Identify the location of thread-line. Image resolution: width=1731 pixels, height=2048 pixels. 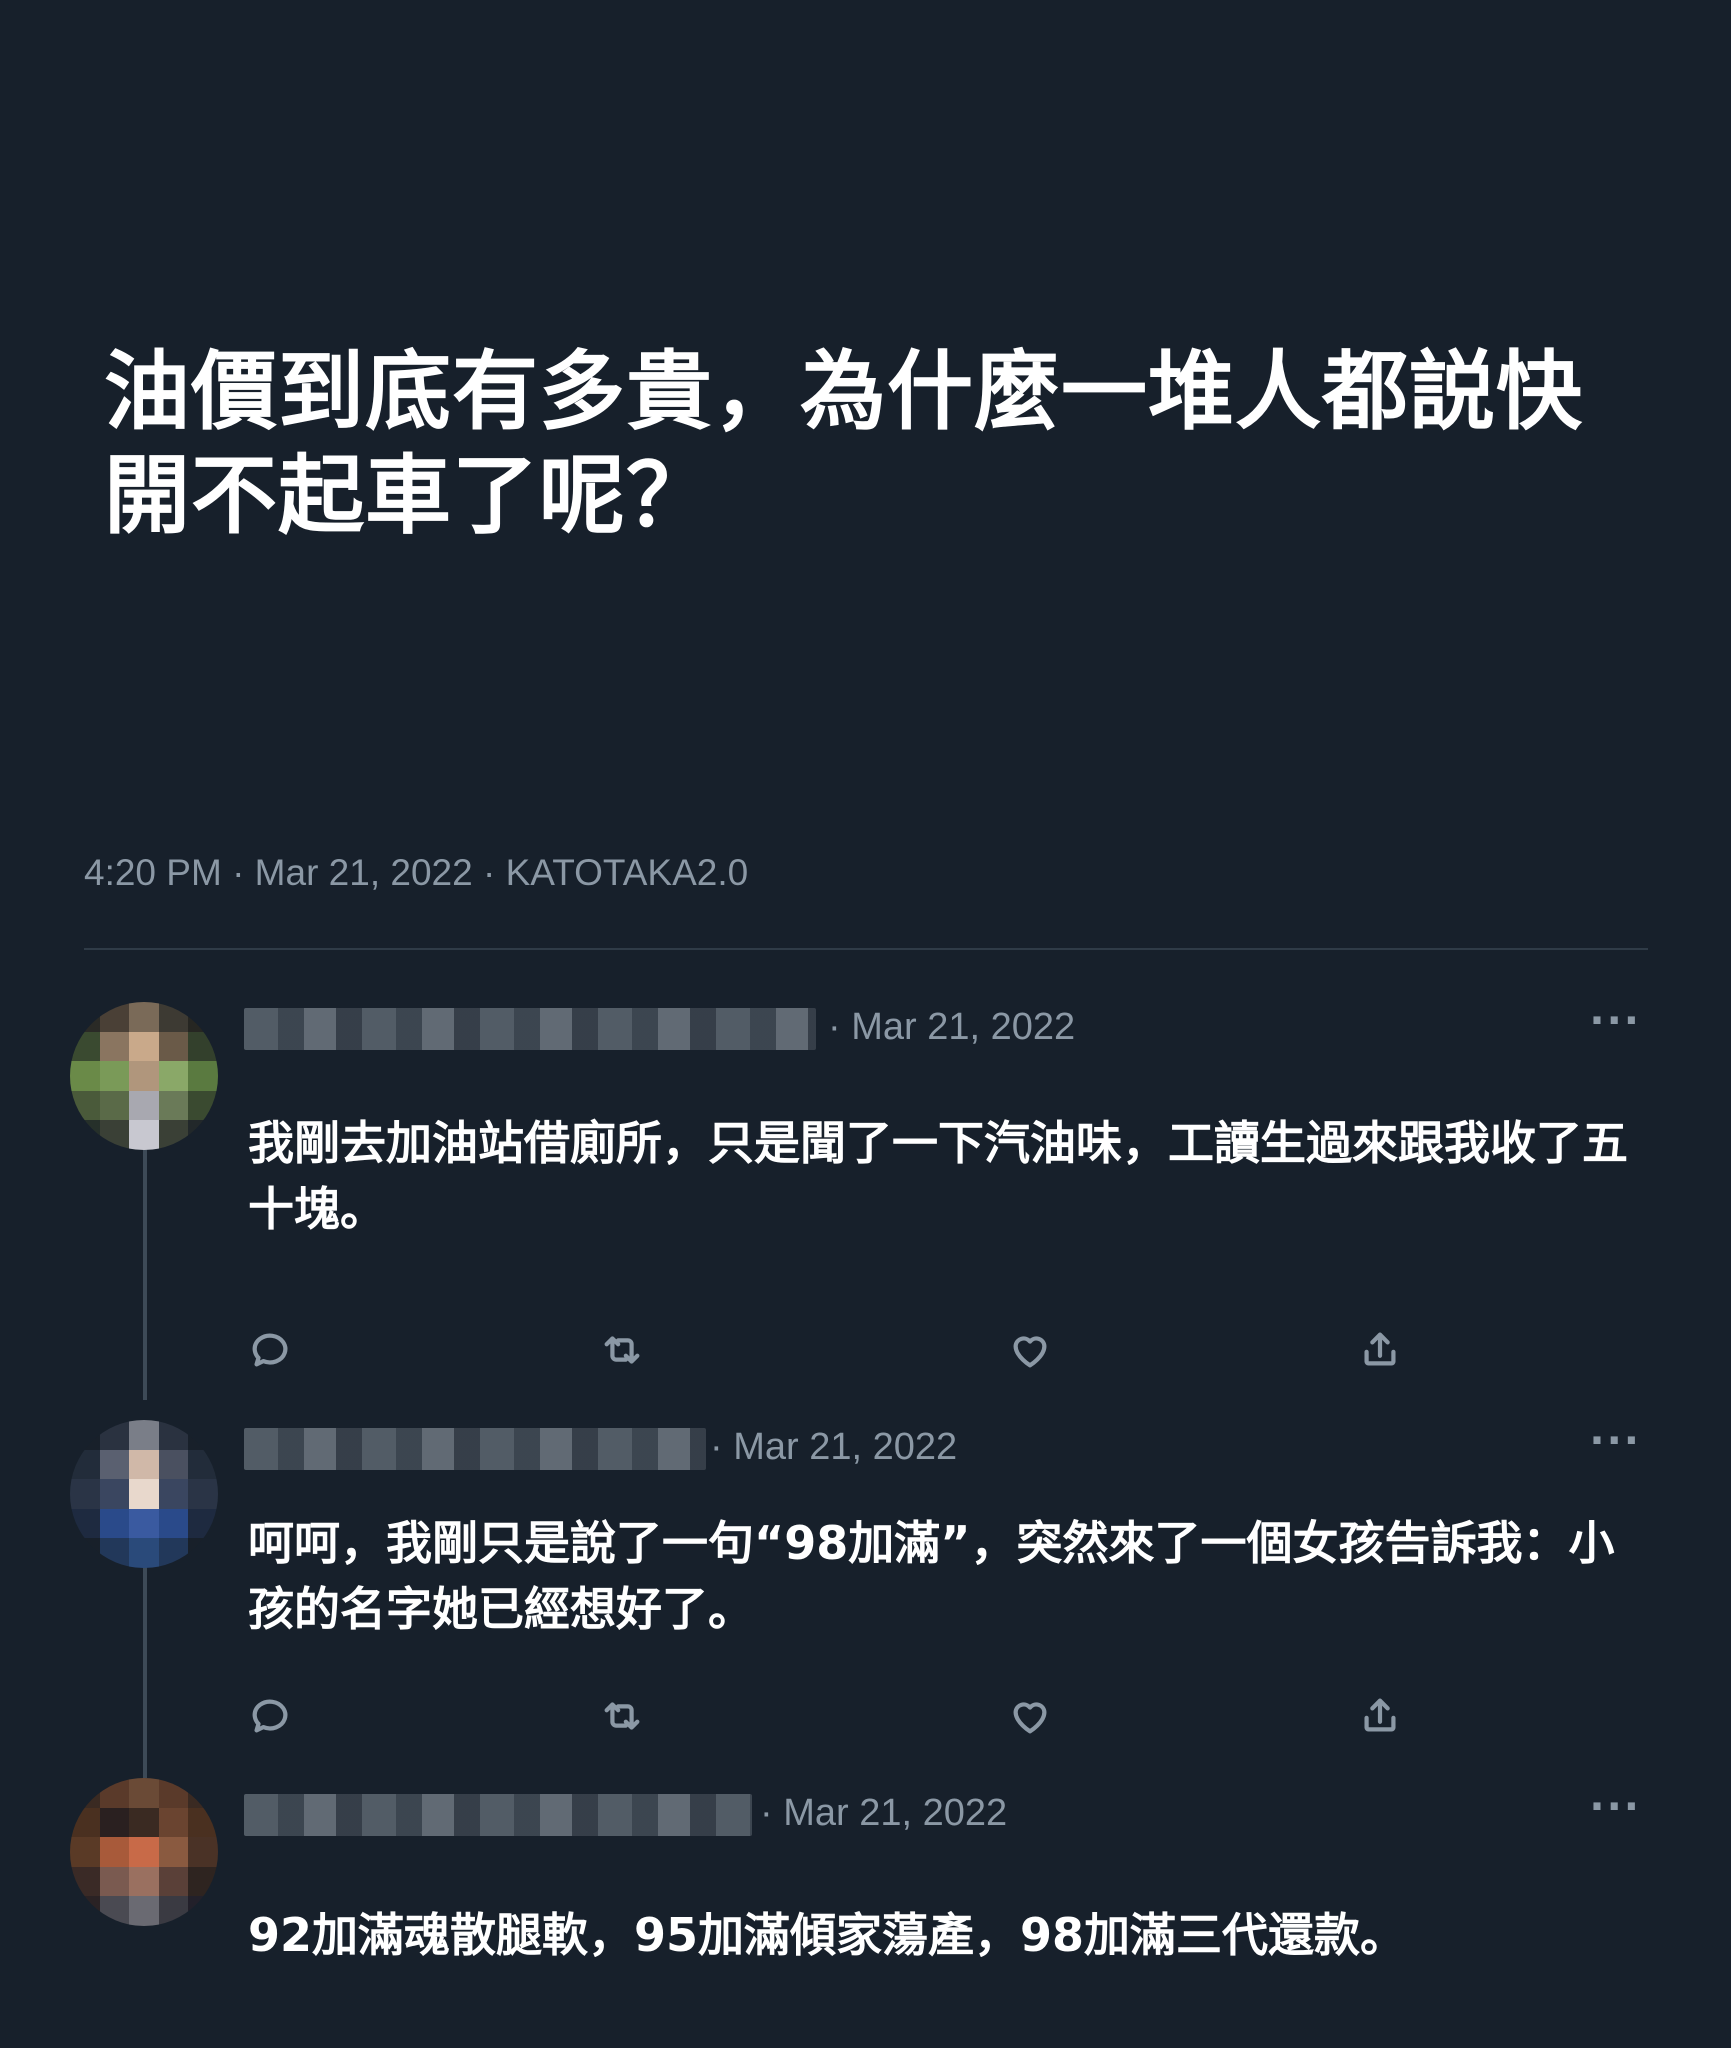
(145, 1669).